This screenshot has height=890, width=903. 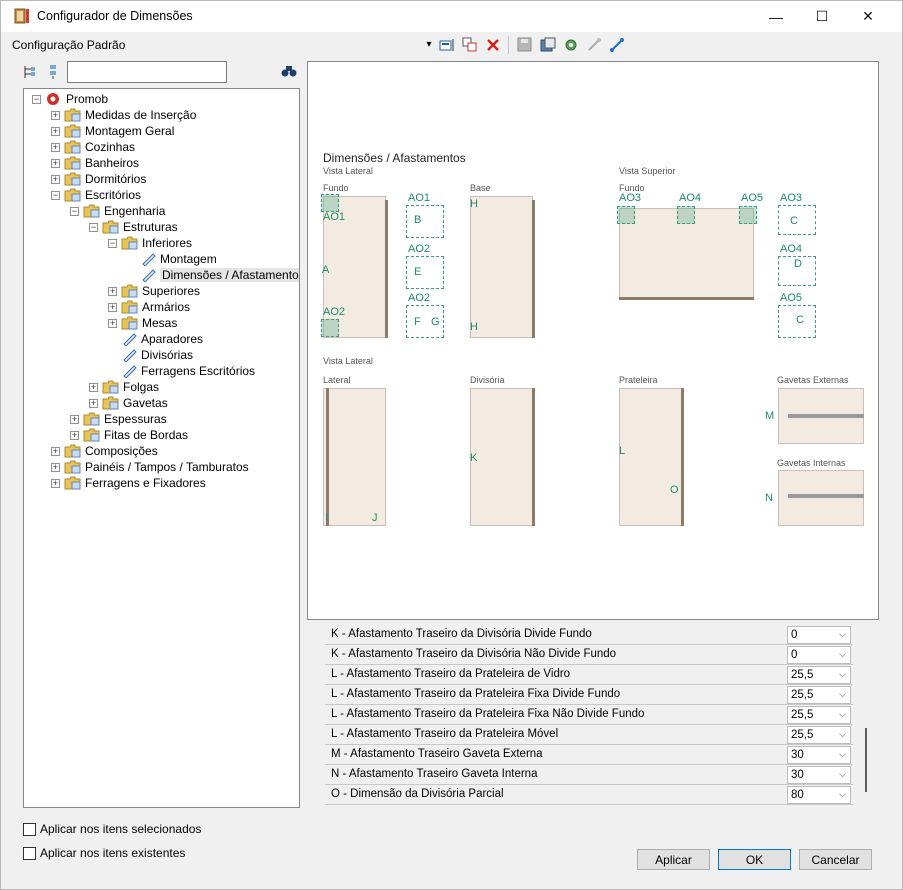 I want to click on tree-item-label: Composições, so click(x=121, y=451).